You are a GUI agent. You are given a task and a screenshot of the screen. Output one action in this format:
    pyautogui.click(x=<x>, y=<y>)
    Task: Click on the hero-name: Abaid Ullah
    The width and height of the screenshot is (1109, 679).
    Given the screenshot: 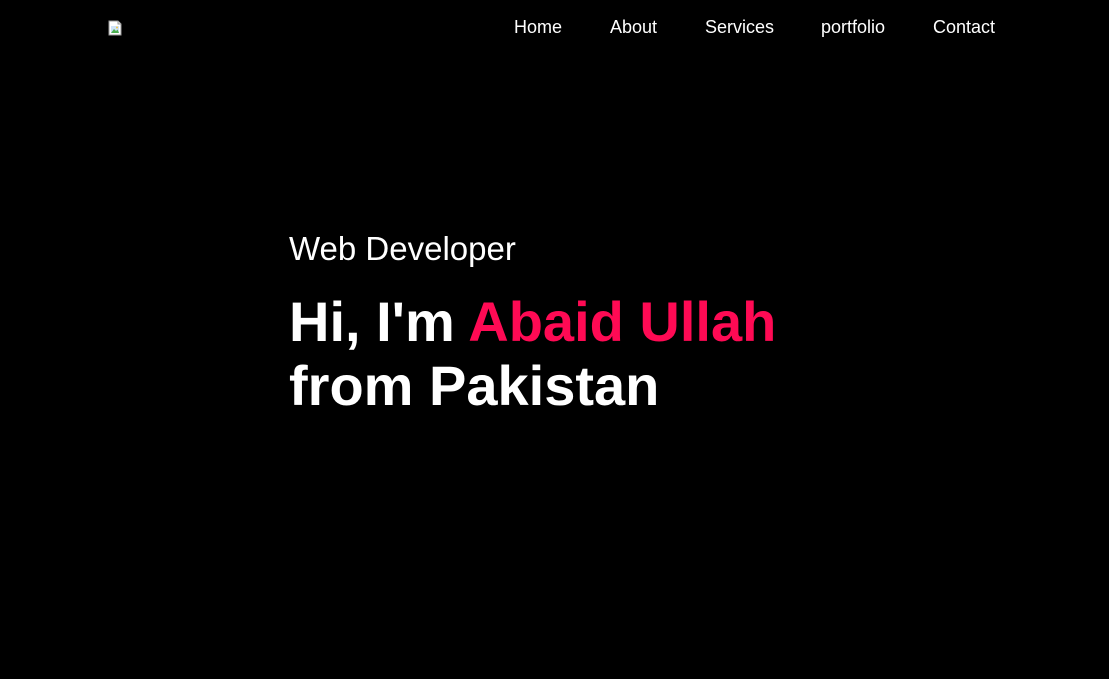 What is the action you would take?
    pyautogui.click(x=622, y=321)
    